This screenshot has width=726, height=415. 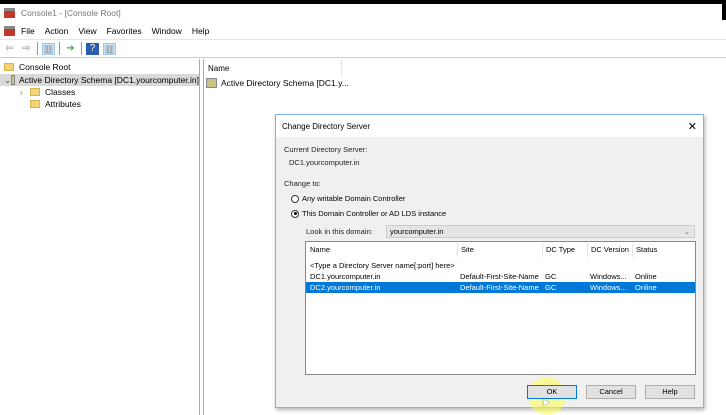 I want to click on tree-attributes: Attributes, so click(x=99, y=104).